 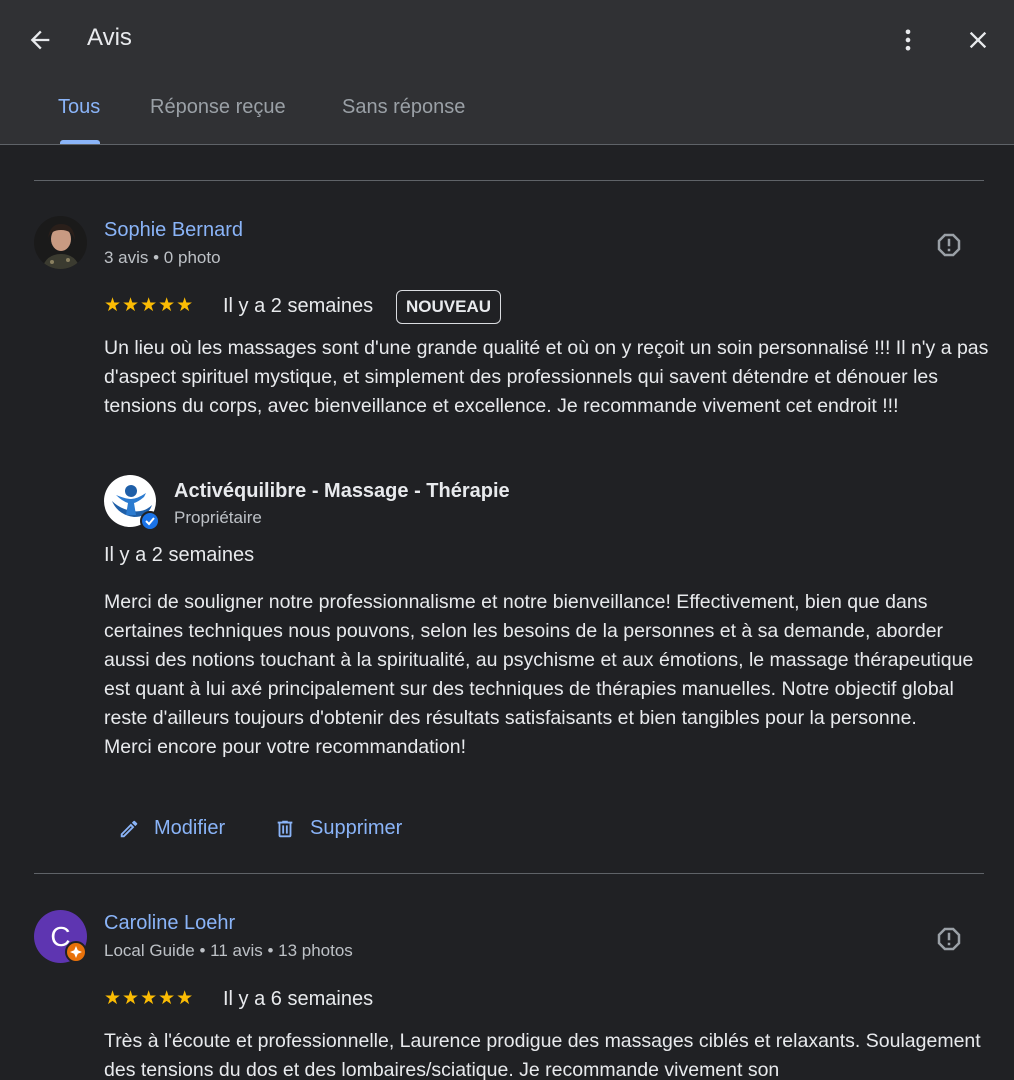 What do you see at coordinates (76, 952) in the screenshot?
I see `local-guide-badge-icon` at bounding box center [76, 952].